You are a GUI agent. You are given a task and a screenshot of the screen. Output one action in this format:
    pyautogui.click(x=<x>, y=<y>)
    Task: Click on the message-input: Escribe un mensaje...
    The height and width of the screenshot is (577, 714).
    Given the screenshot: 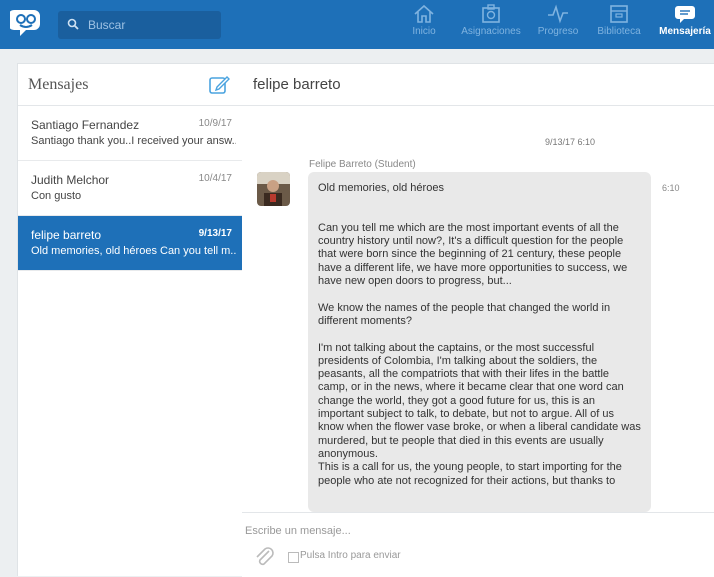 What is the action you would take?
    pyautogui.click(x=298, y=531)
    